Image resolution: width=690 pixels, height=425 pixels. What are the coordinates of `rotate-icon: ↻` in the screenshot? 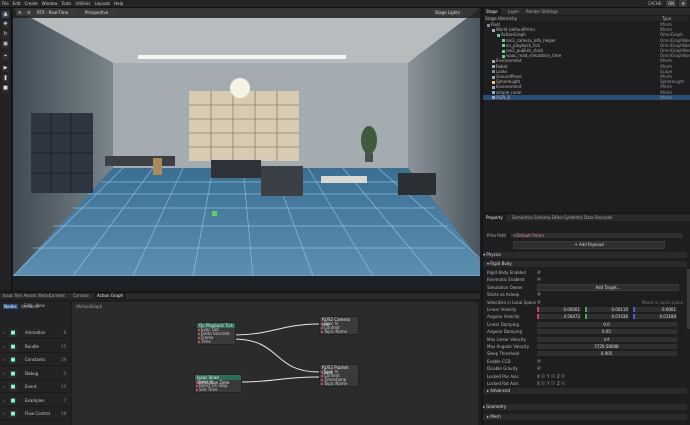 It's located at (5, 34).